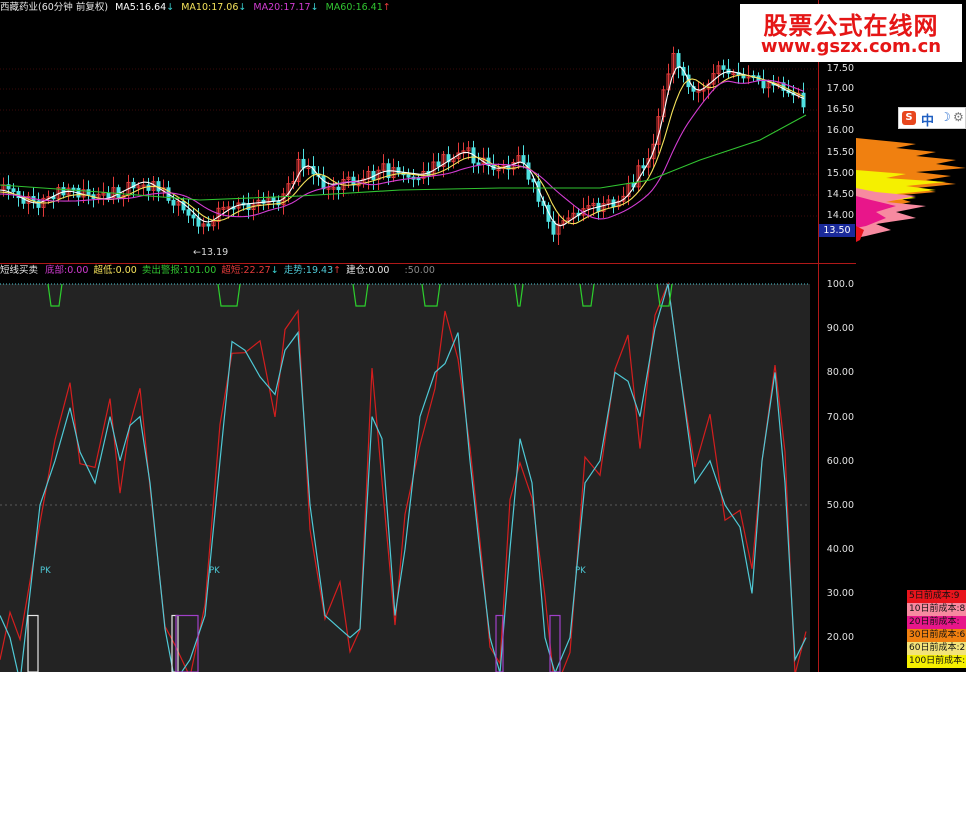 This screenshot has height=829, width=966. Describe the element at coordinates (840, 152) in the screenshot. I see `price-tick: 15.50` at that location.